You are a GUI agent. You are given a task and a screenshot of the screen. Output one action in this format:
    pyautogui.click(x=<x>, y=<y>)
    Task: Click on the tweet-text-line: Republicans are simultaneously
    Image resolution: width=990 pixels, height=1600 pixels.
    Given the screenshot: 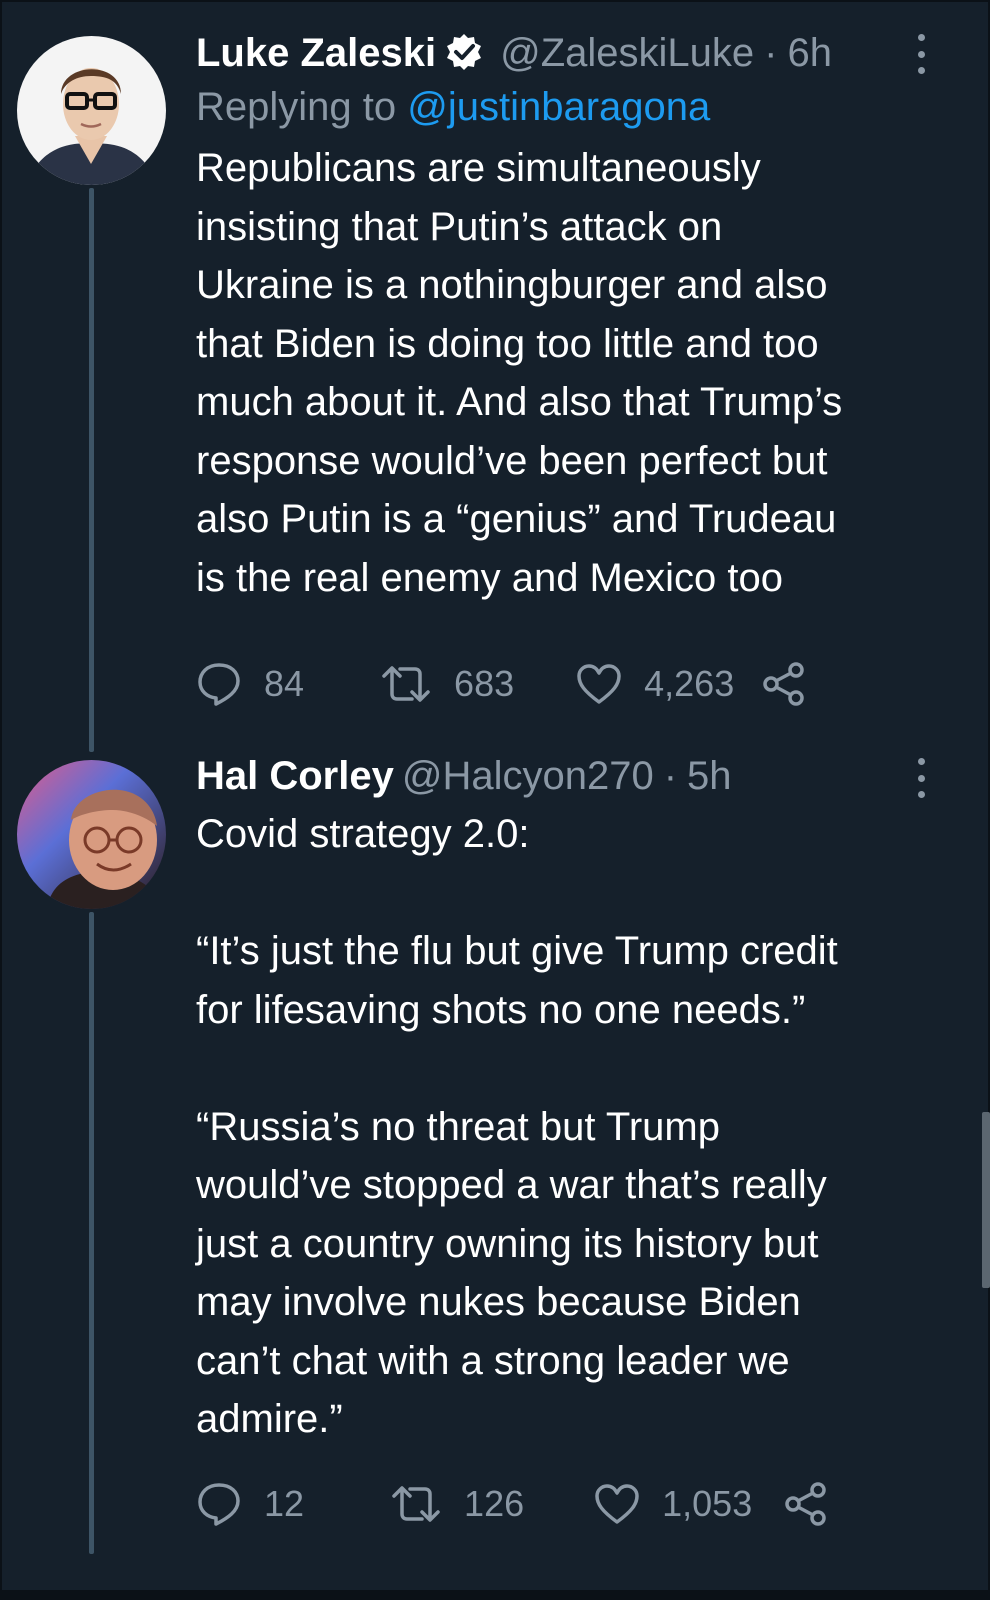 What is the action you would take?
    pyautogui.click(x=478, y=168)
    